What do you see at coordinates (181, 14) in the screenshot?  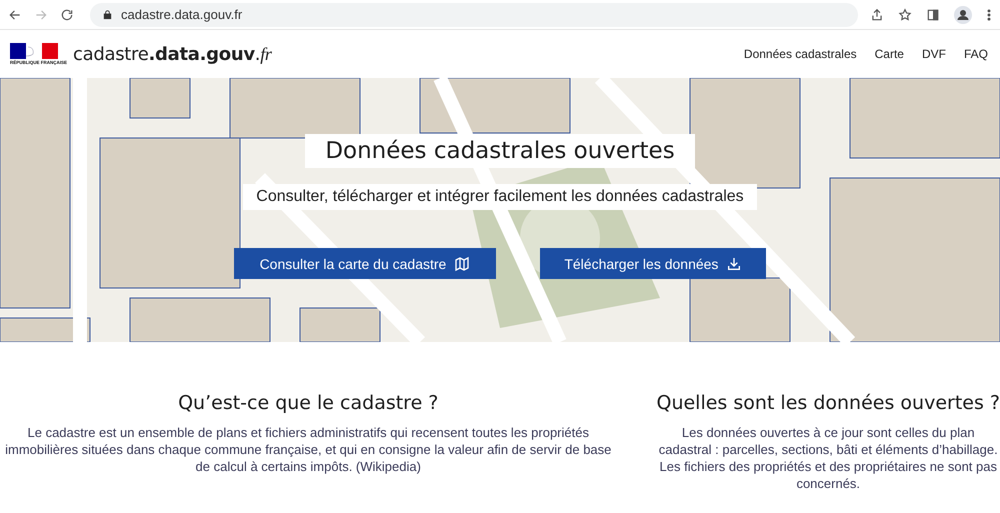 I see `url-text: cadastre.data.gouv.fr` at bounding box center [181, 14].